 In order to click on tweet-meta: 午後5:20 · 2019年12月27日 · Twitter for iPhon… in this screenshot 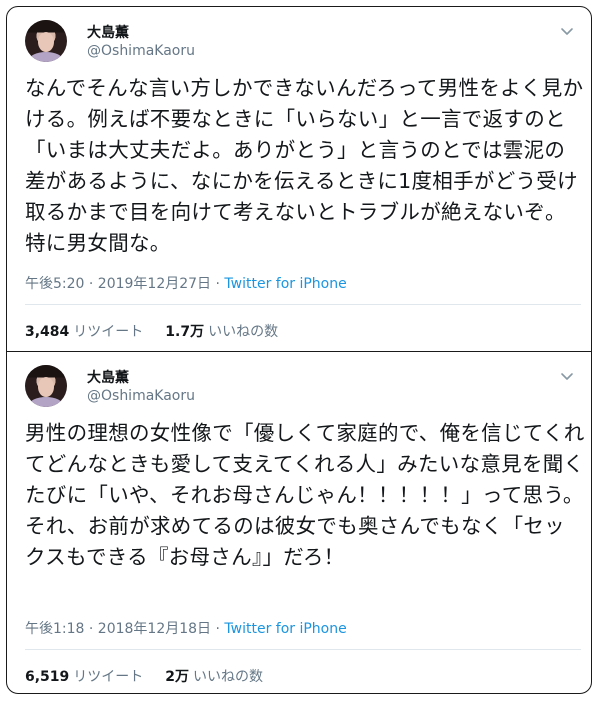, I will do `click(186, 283)`.